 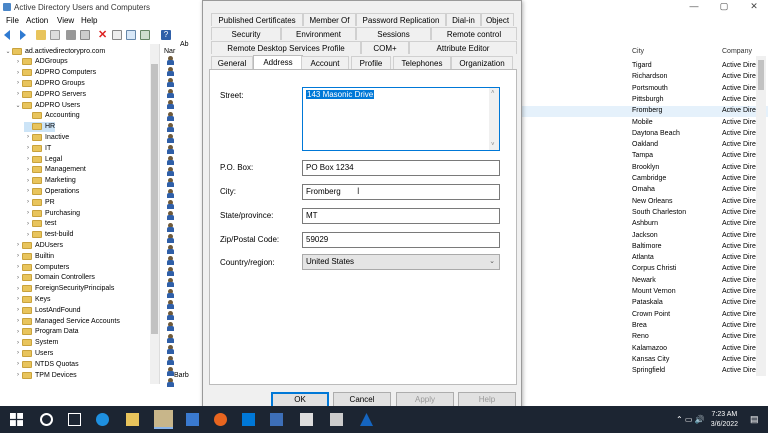 What do you see at coordinates (724, 6) in the screenshot?
I see `maximize-icon: ▢` at bounding box center [724, 6].